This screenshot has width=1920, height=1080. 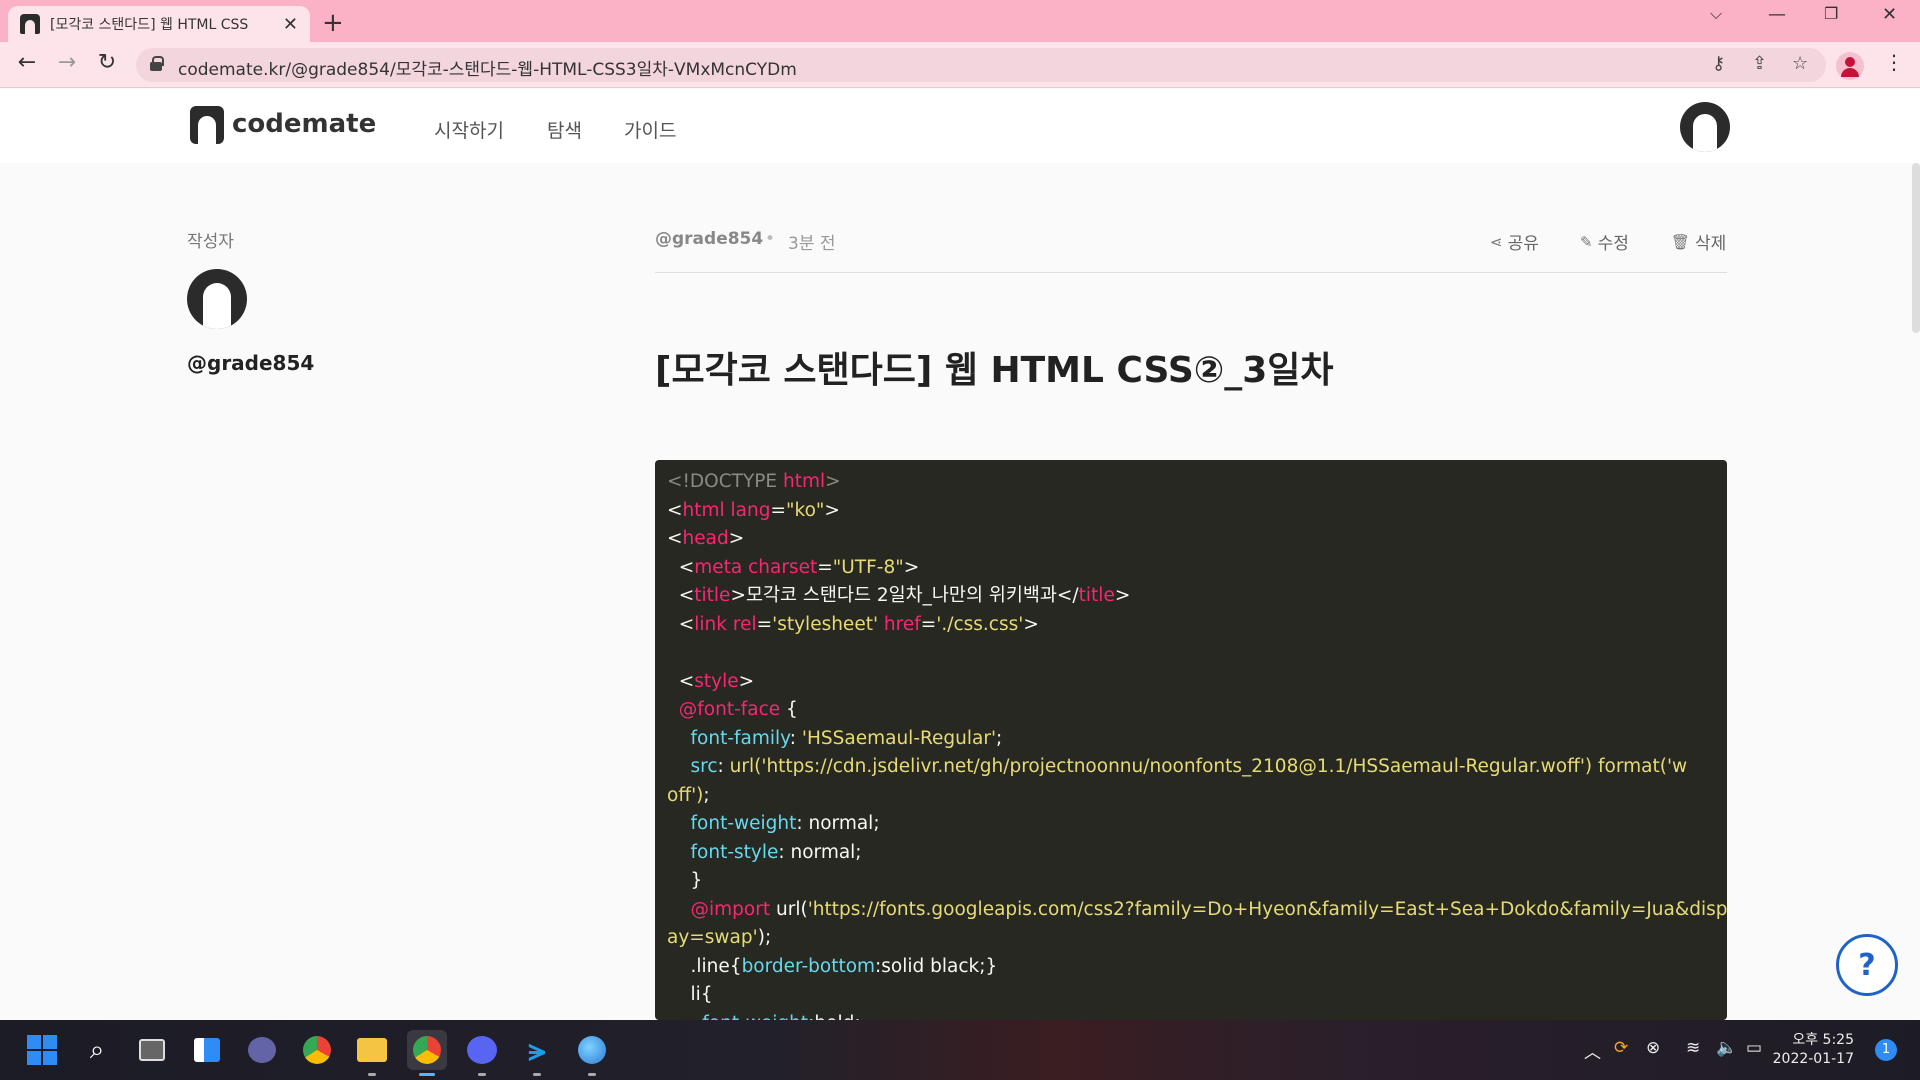 I want to click on code-token: font-weight, so click(x=732, y=823).